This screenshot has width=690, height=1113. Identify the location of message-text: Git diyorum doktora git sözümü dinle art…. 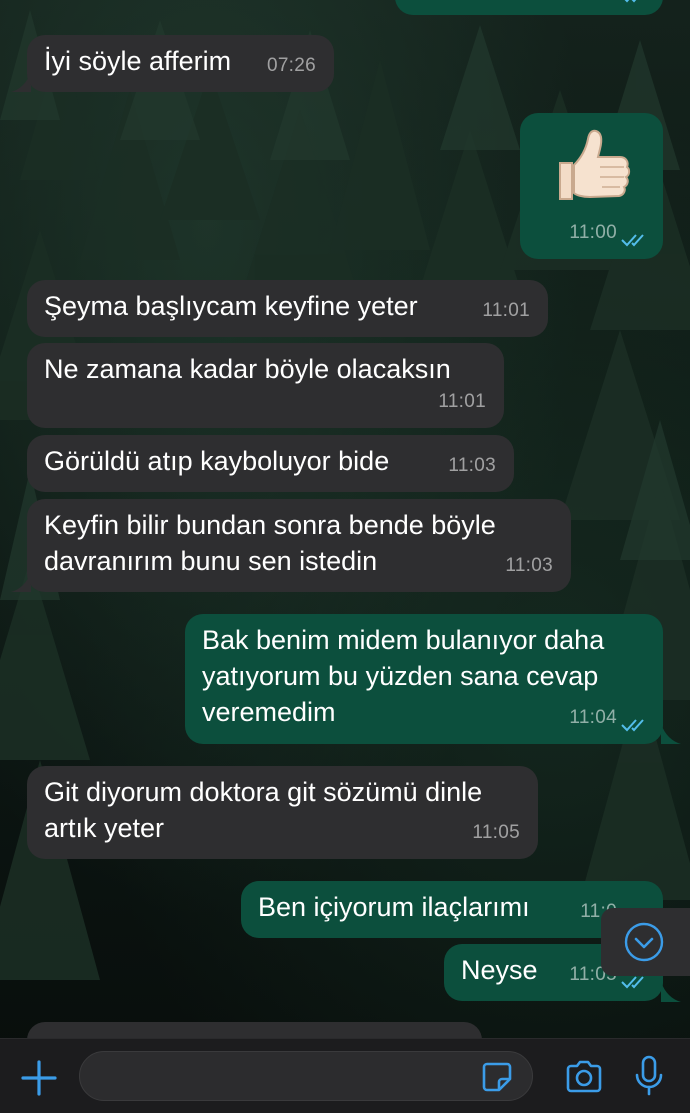
(263, 810).